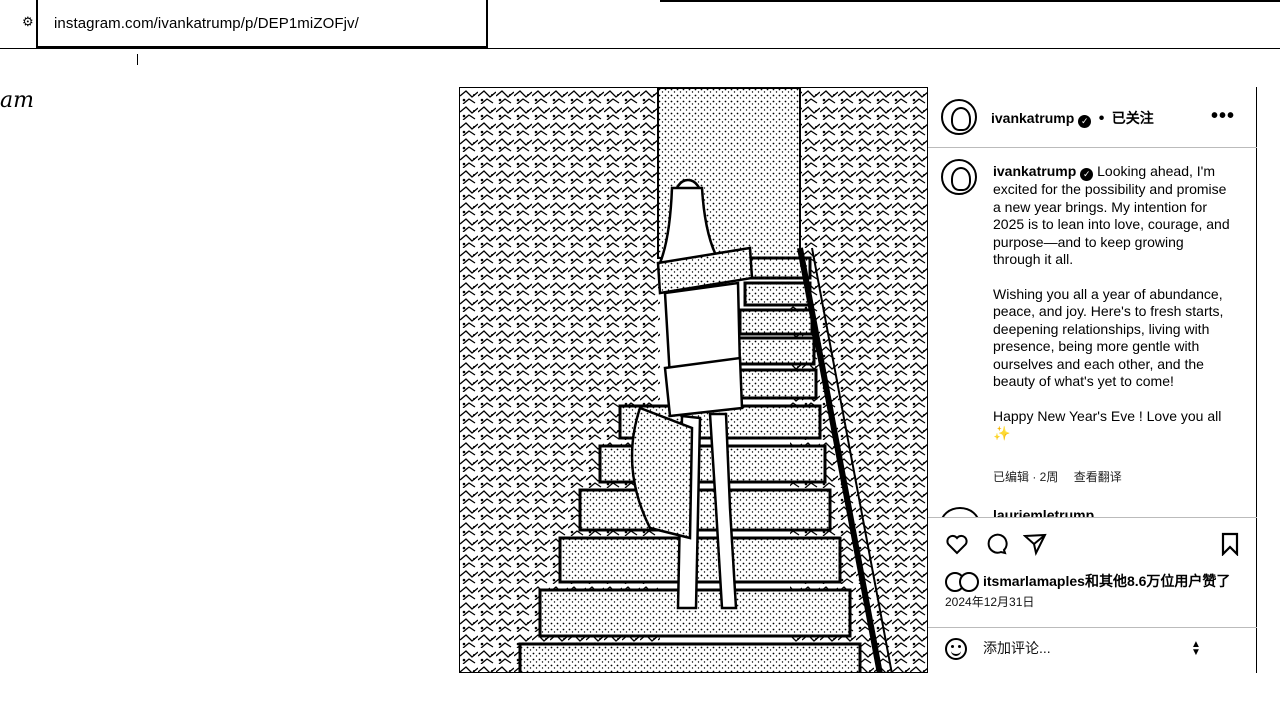  What do you see at coordinates (1026, 477) in the screenshot?
I see `edited-timestamp: 已编辑 · 2周` at bounding box center [1026, 477].